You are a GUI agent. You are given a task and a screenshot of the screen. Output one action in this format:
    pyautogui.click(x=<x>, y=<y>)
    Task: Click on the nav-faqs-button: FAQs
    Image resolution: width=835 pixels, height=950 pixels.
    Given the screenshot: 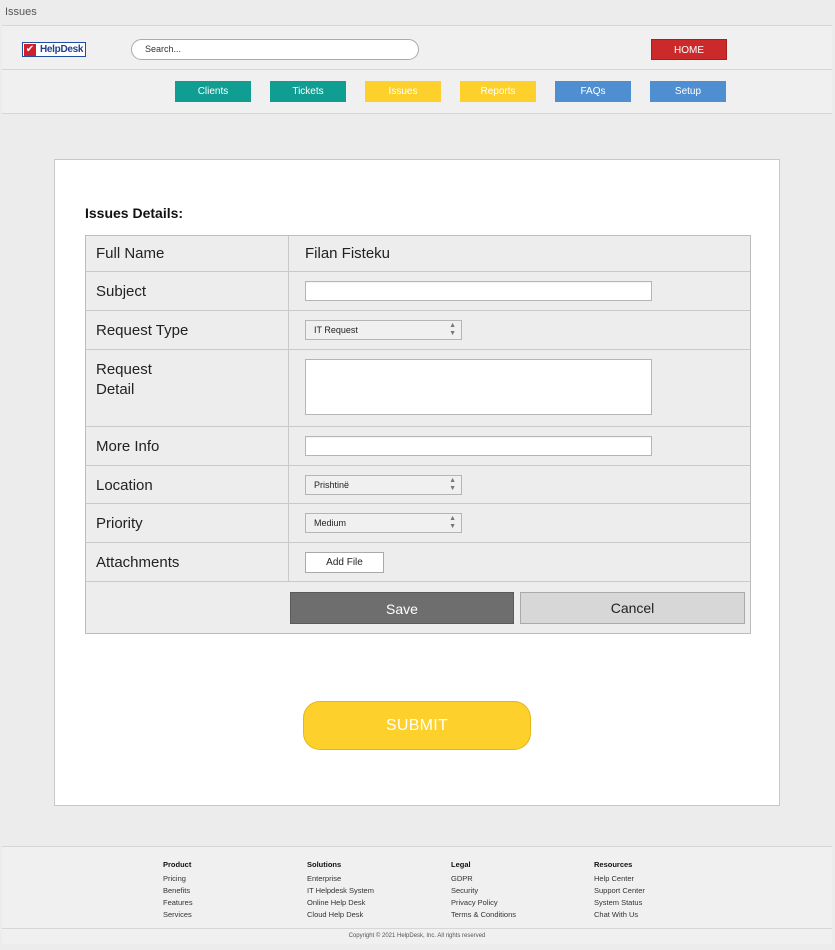 What is the action you would take?
    pyautogui.click(x=593, y=91)
    